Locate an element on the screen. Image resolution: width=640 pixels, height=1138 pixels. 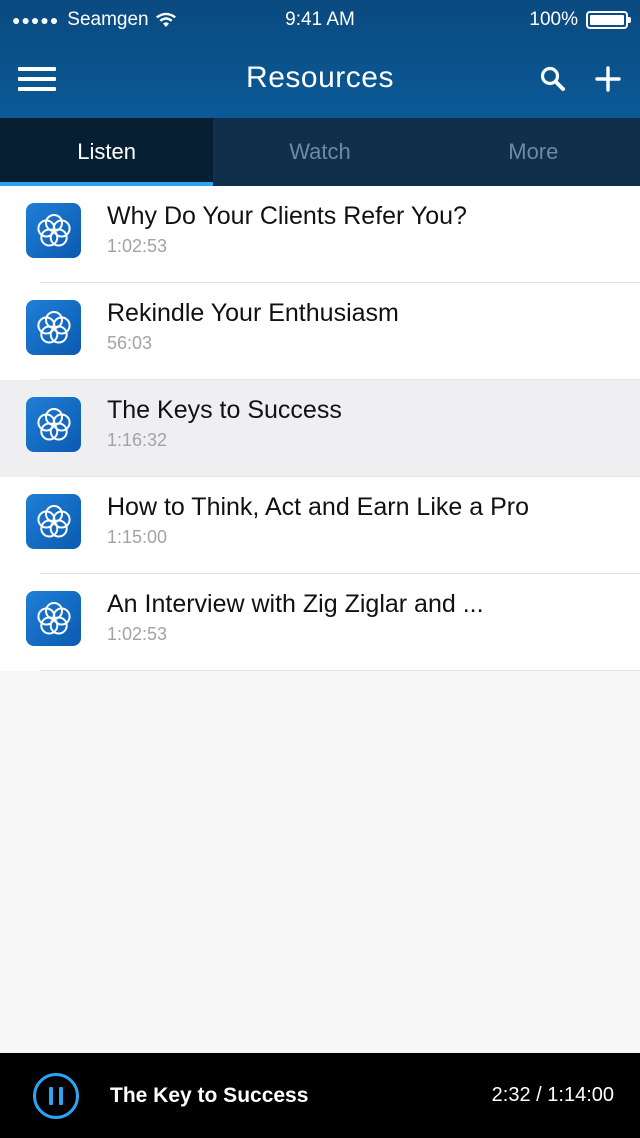
tab-watch: Watch is located at coordinates (319, 152).